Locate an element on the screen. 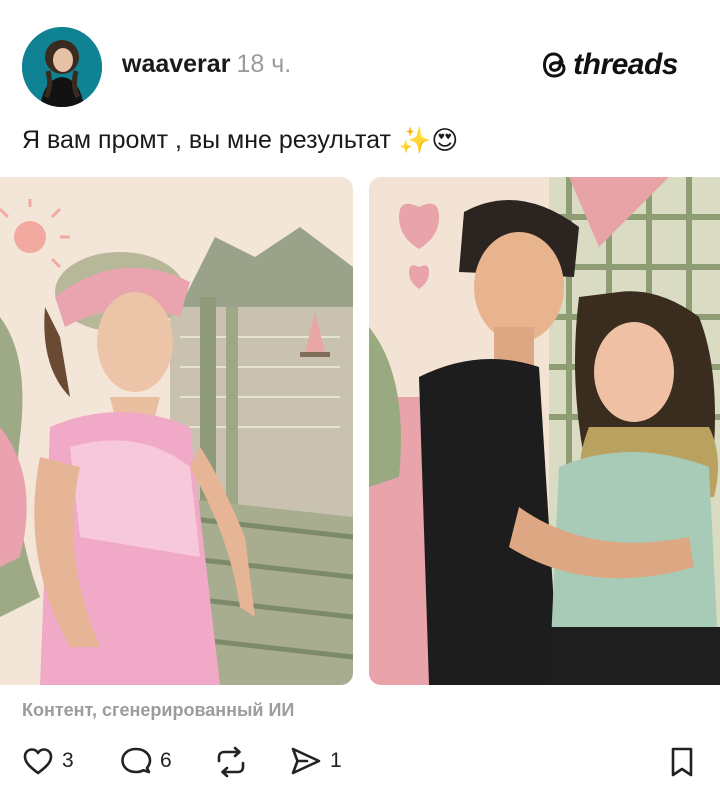 The width and height of the screenshot is (720, 800). threads-brand: threads is located at coordinates (609, 65).